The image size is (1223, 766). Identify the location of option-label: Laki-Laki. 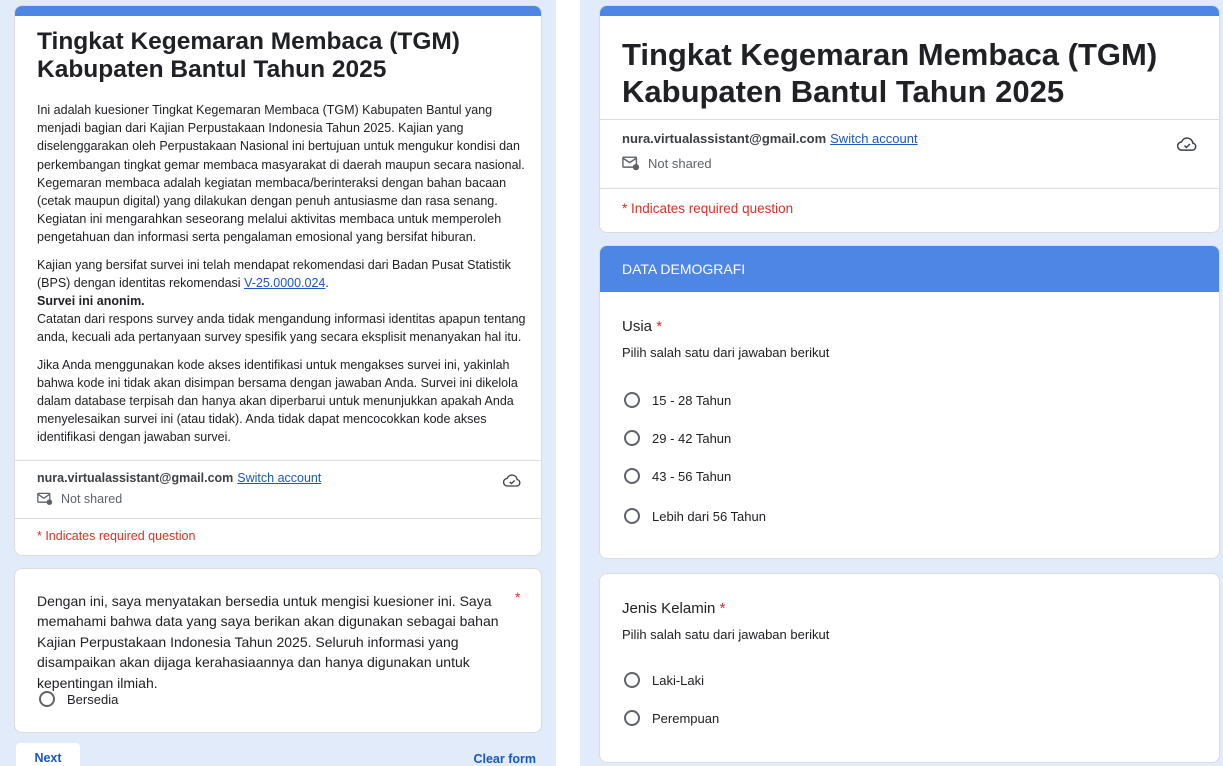
(678, 680).